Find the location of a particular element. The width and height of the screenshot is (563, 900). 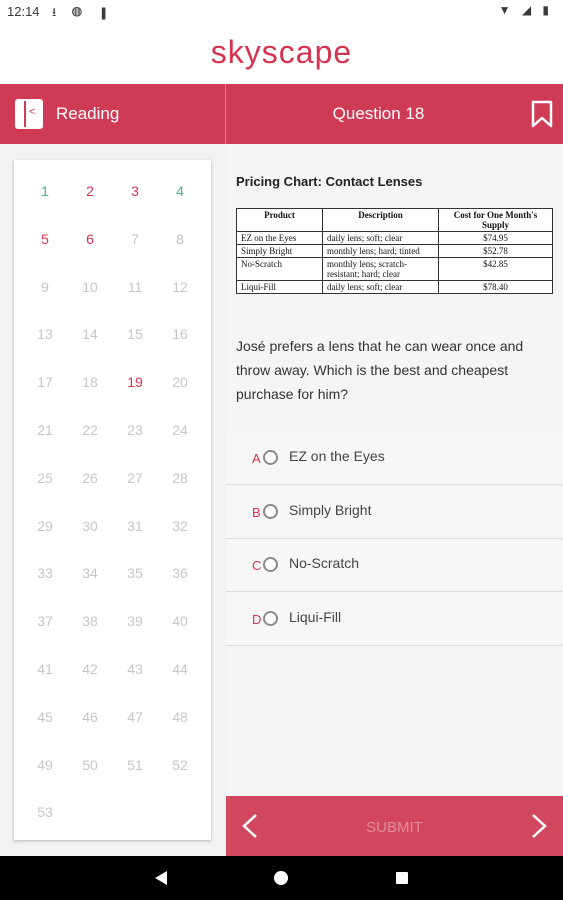

chevron-right-icon is located at coordinates (539, 826).